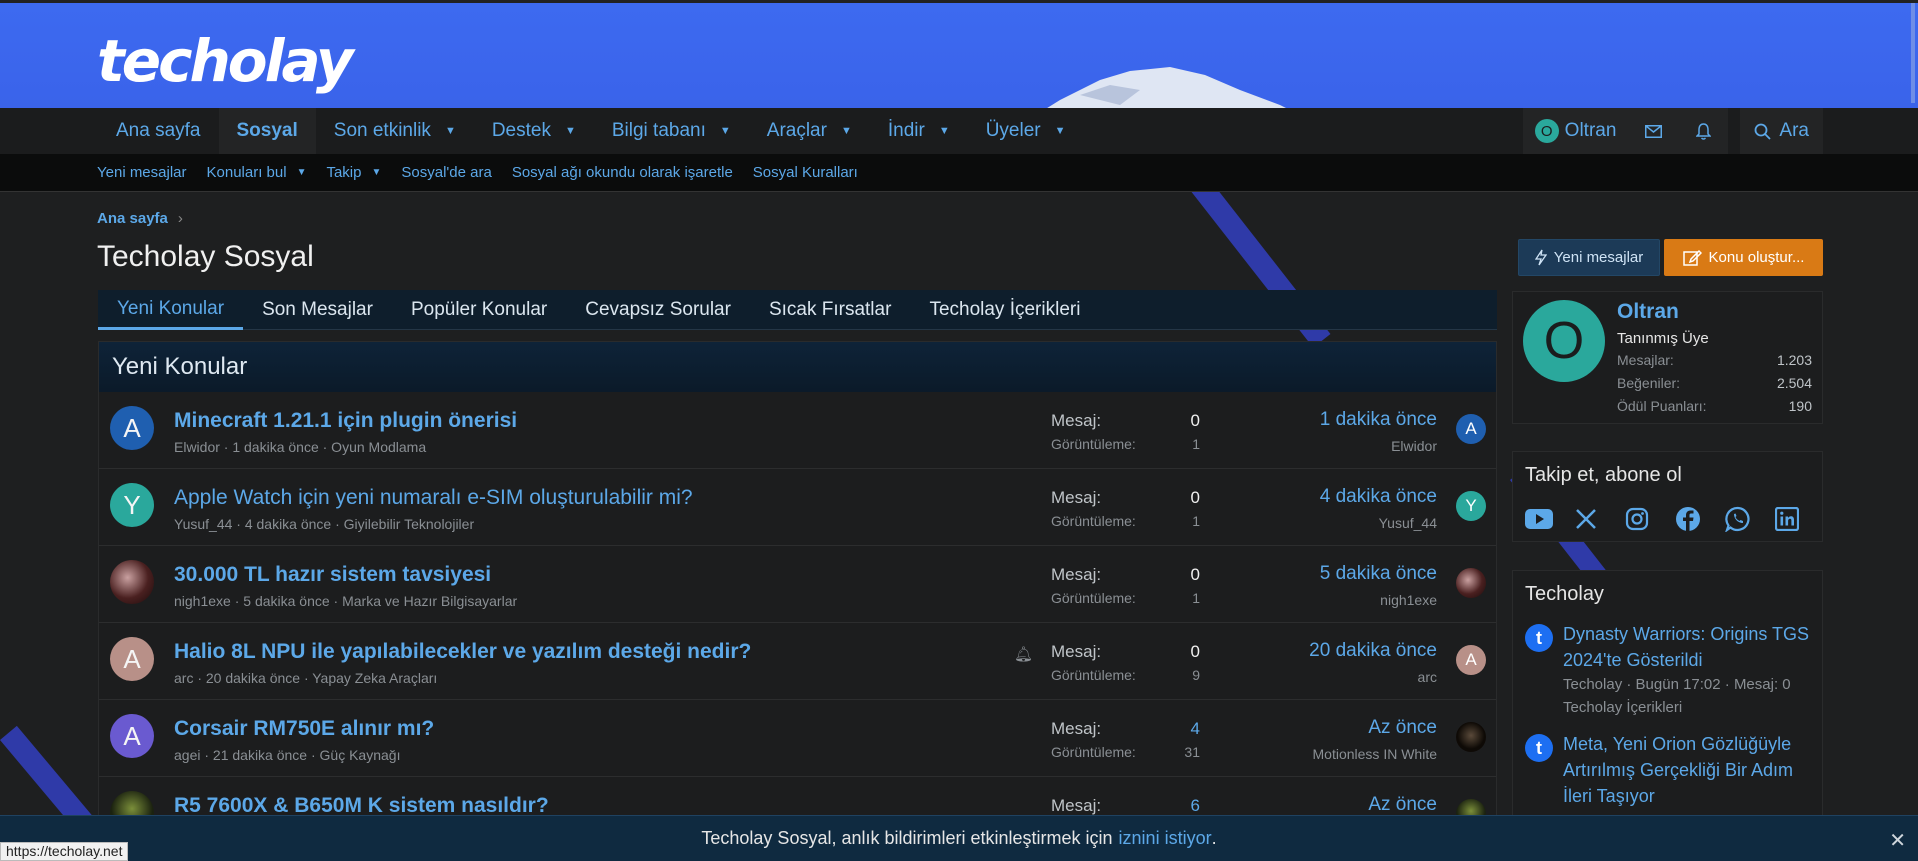 The height and width of the screenshot is (861, 1918). What do you see at coordinates (142, 172) in the screenshot?
I see `subnav-item: Yeni mesajlar` at bounding box center [142, 172].